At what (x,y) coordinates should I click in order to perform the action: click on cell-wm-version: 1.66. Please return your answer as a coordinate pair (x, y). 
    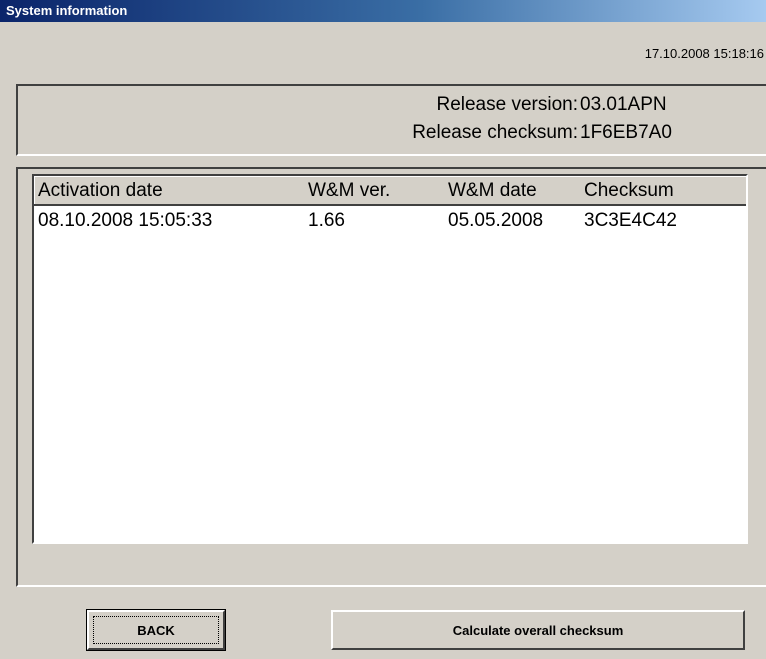
    Looking at the image, I should click on (326, 220).